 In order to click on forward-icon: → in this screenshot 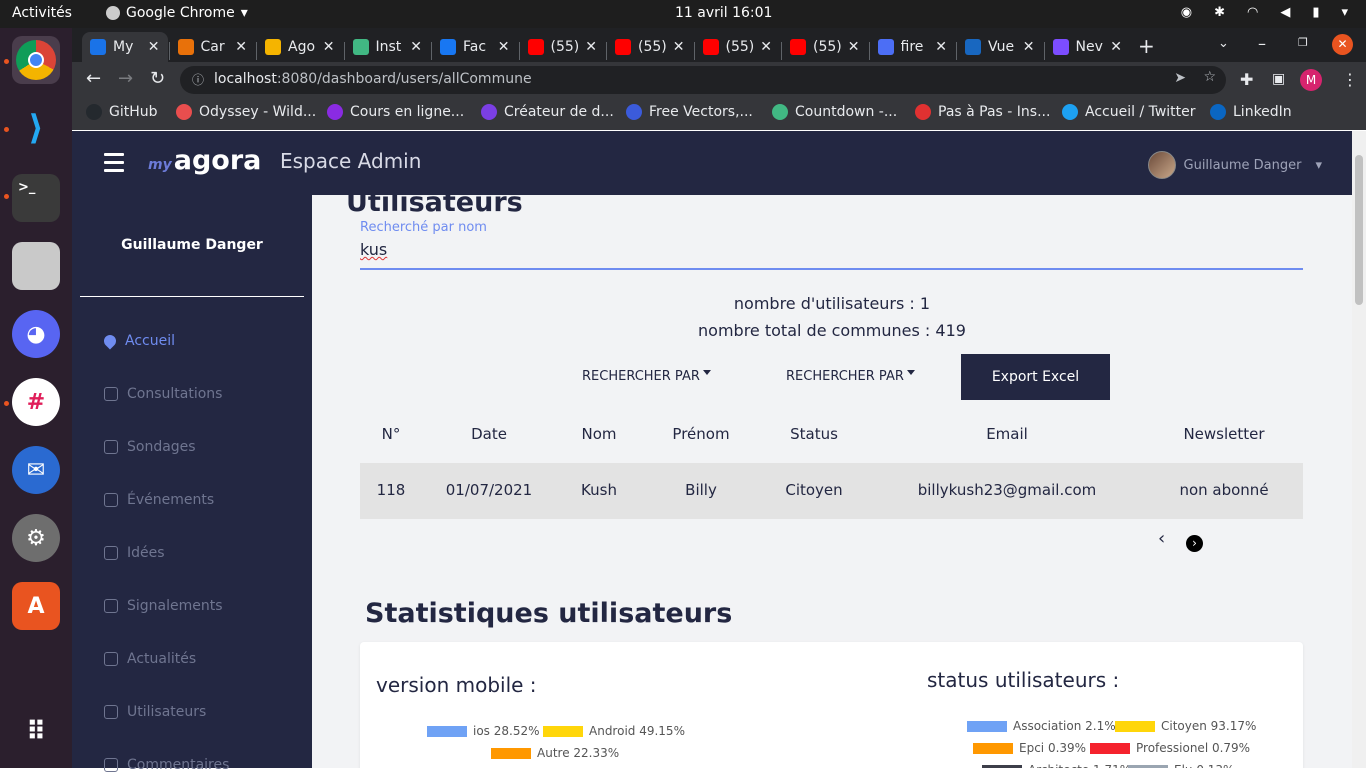, I will do `click(125, 78)`.